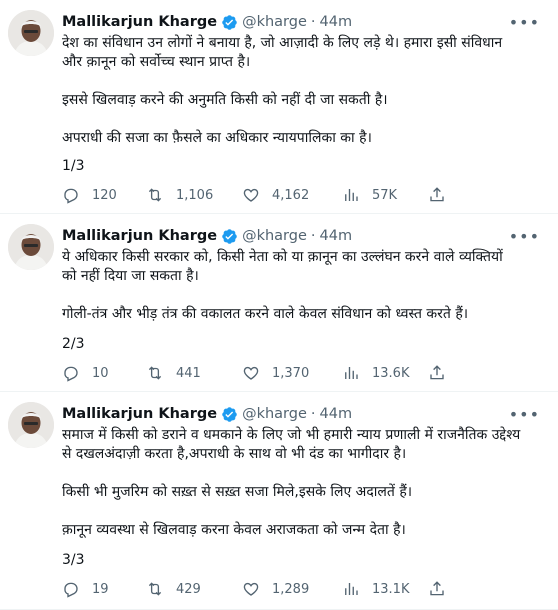 This screenshot has height=610, width=558. Describe the element at coordinates (85, 373) in the screenshot. I see `reply-button: 10` at that location.